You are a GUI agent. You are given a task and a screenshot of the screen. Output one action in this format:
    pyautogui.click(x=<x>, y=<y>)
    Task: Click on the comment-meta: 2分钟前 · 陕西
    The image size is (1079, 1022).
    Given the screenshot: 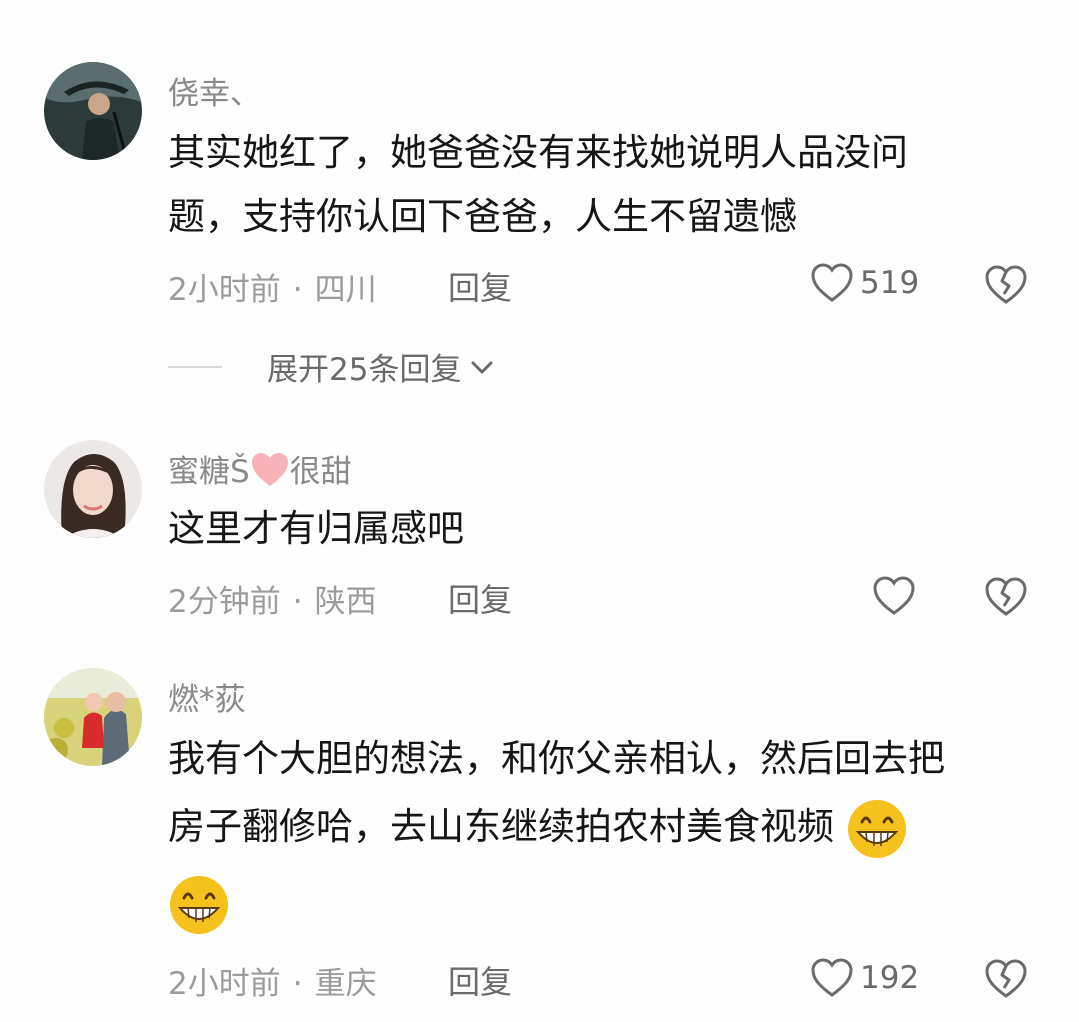 What is the action you would take?
    pyautogui.click(x=272, y=602)
    